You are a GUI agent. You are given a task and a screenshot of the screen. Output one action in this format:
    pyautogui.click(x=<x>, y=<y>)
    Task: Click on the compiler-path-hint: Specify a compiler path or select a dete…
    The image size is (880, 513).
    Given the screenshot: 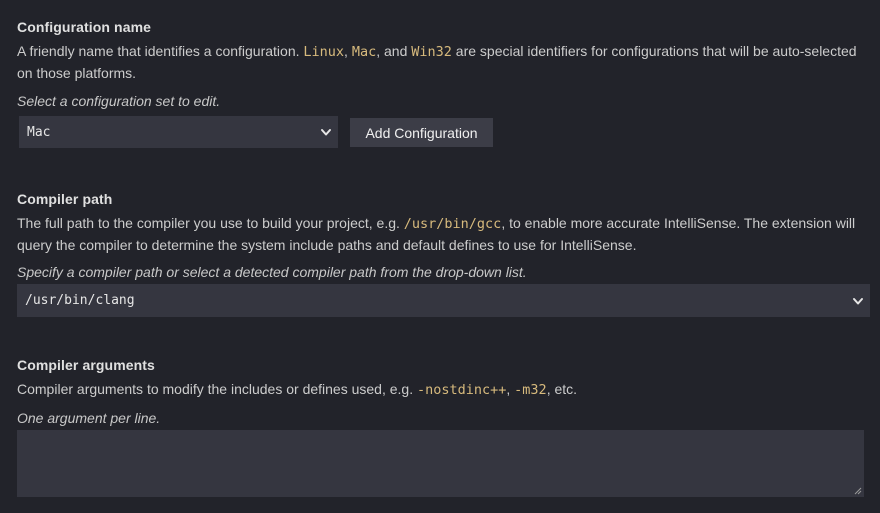 What is the action you would take?
    pyautogui.click(x=272, y=272)
    